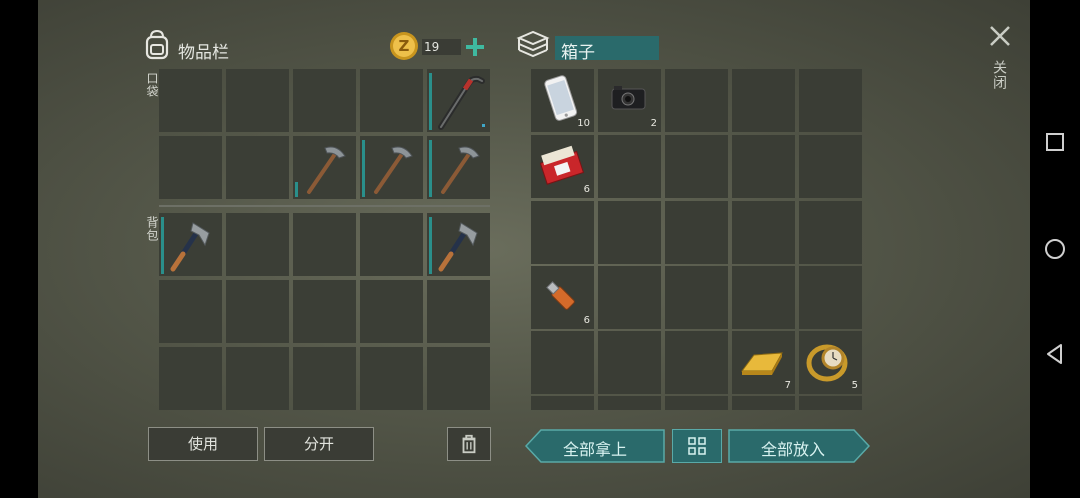 The height and width of the screenshot is (498, 1080). What do you see at coordinates (763, 362) in the screenshot?
I see `box-slot-24: 7` at bounding box center [763, 362].